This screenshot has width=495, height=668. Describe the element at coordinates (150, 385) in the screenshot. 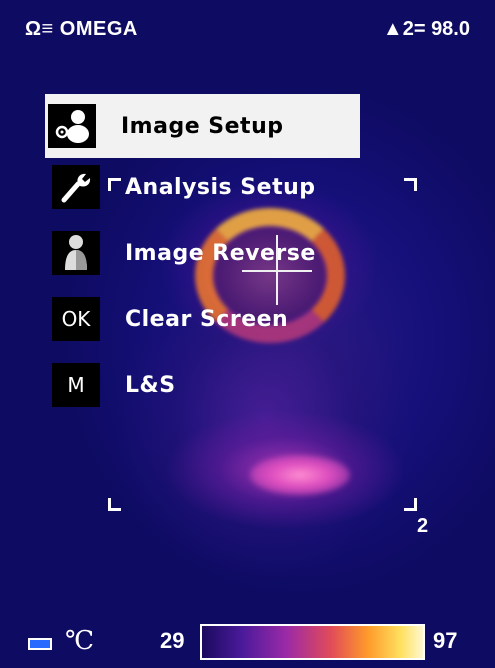

I see `menu-item-label: L&S` at that location.